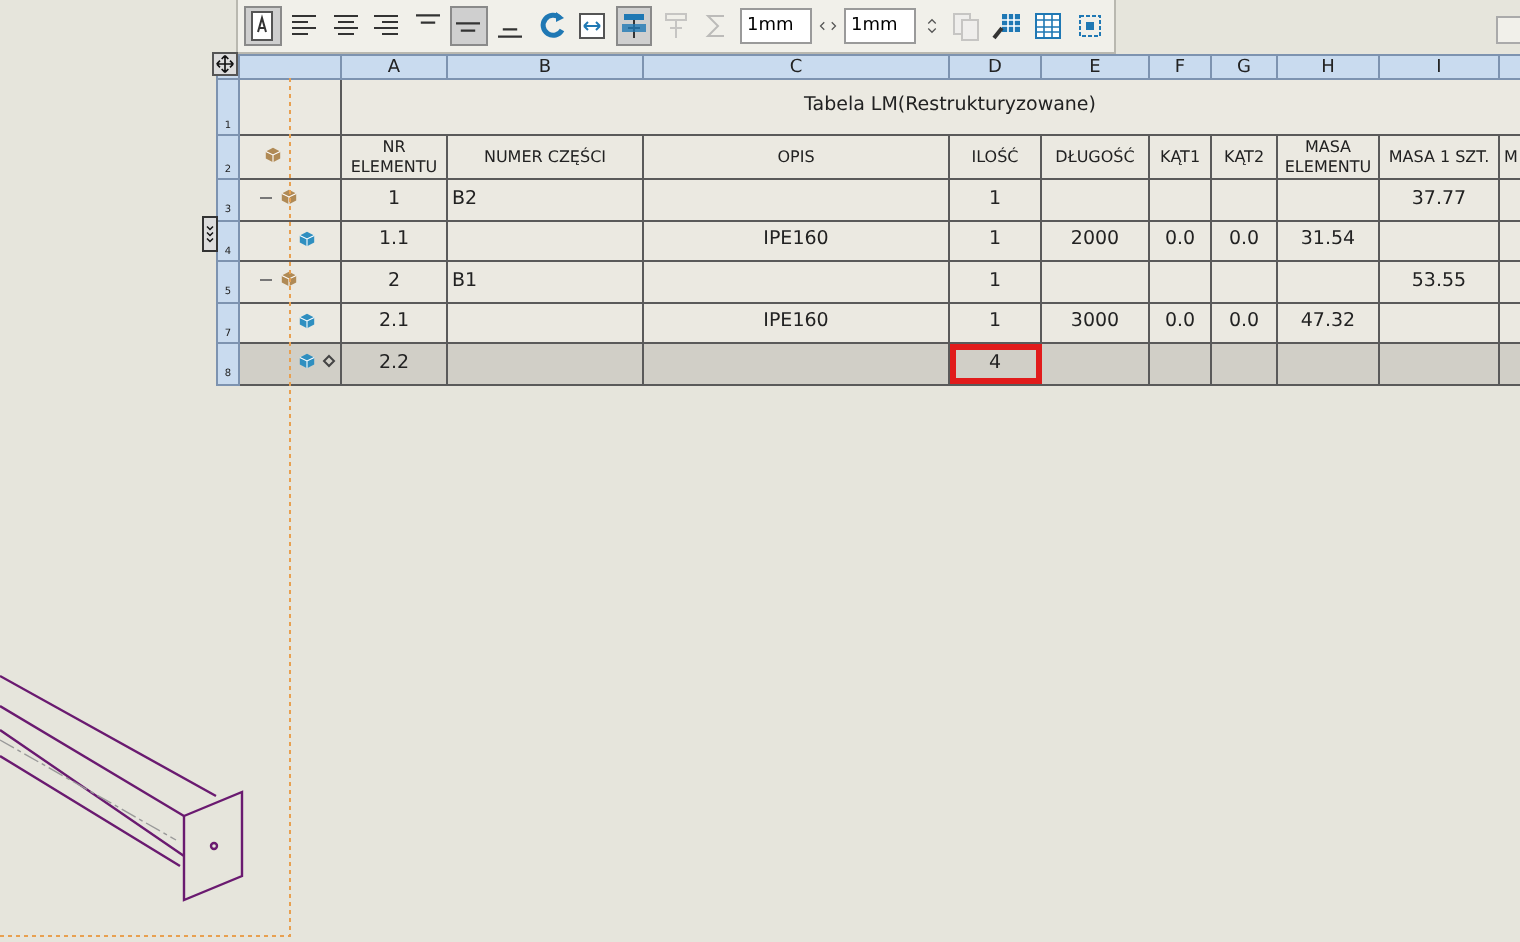 This screenshot has height=942, width=1520. What do you see at coordinates (394, 67) in the screenshot?
I see `column-letter: A` at bounding box center [394, 67].